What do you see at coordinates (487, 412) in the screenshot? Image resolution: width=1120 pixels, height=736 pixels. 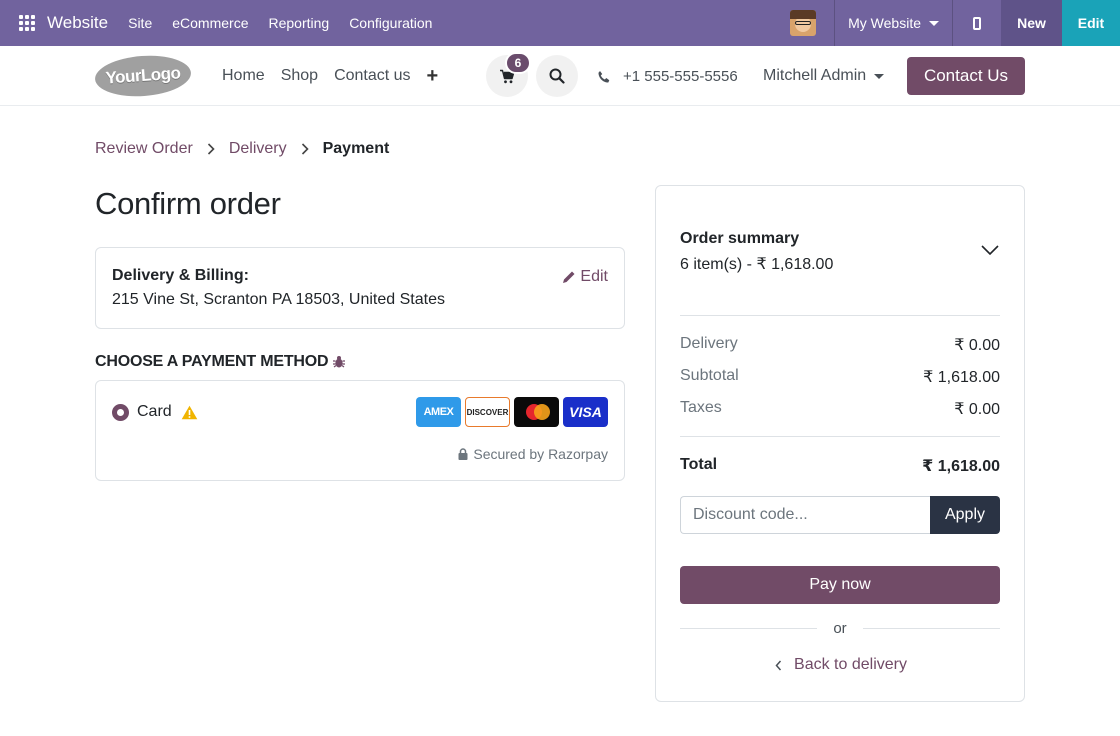 I see `discover-logo: DISCOVER` at bounding box center [487, 412].